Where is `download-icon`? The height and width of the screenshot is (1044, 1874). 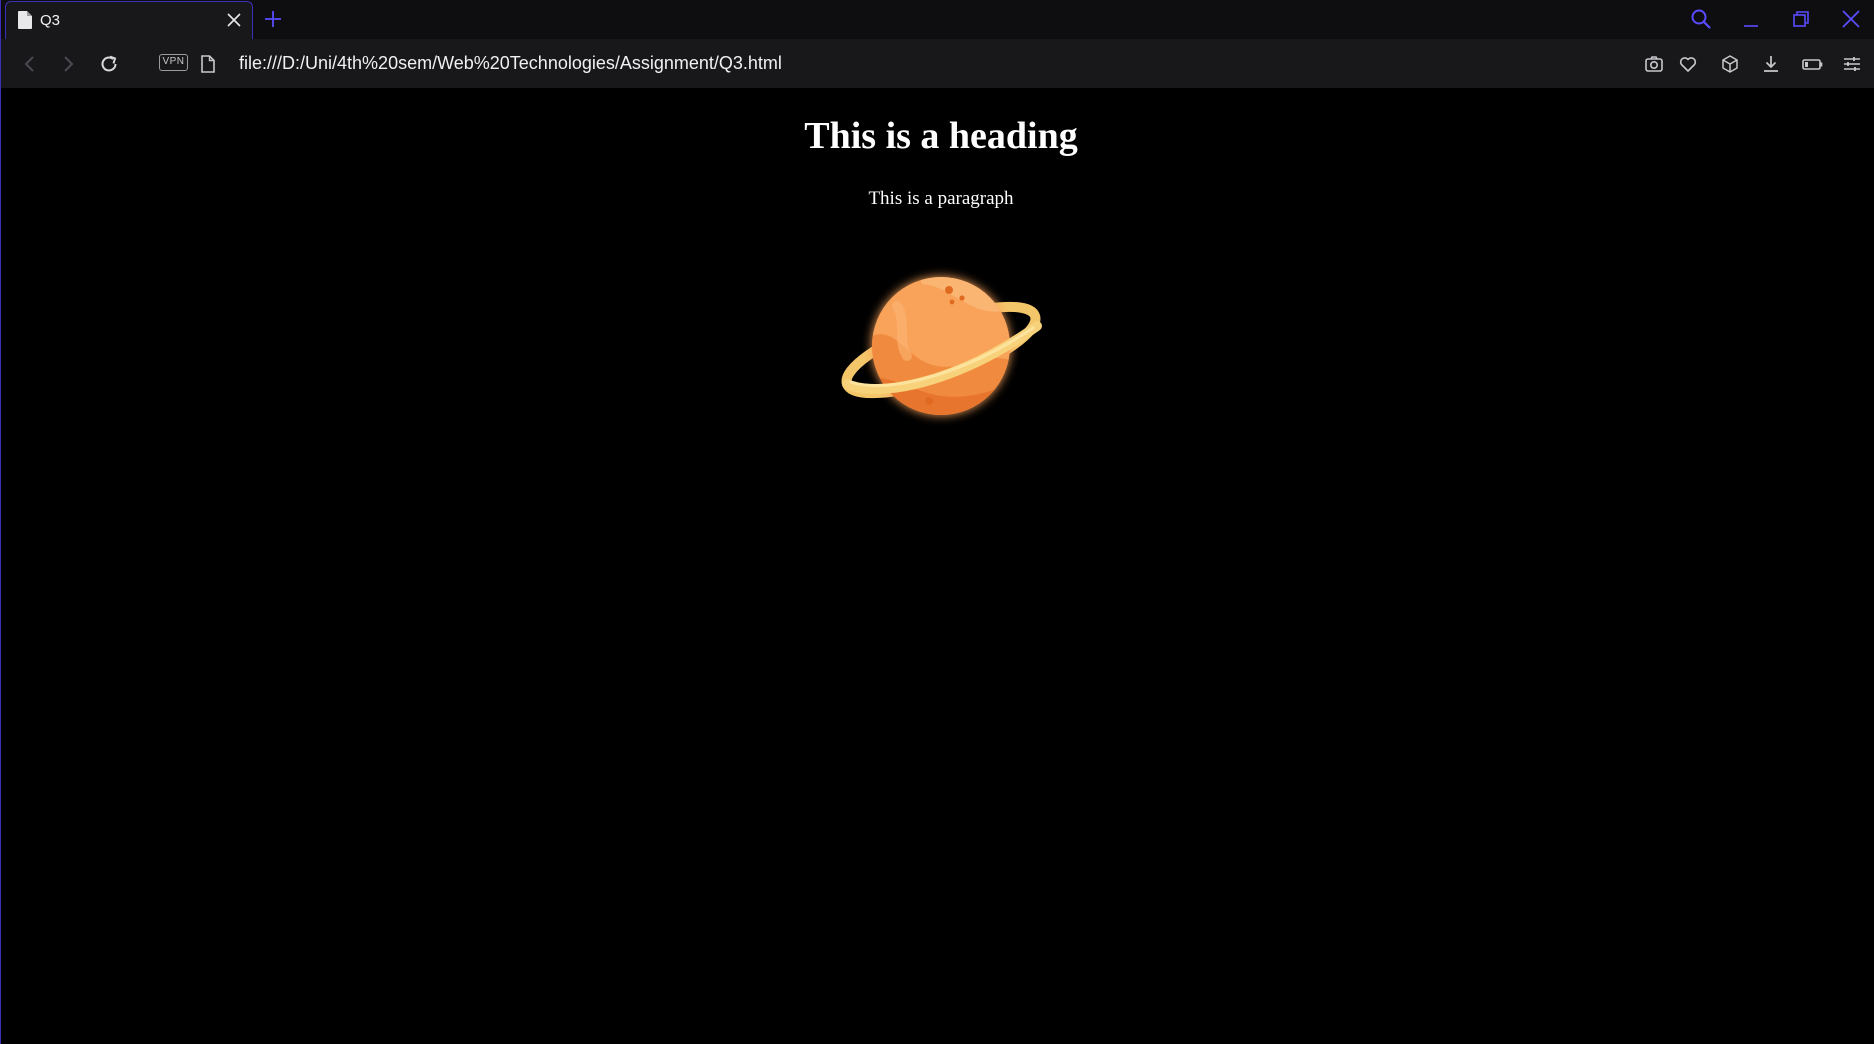 download-icon is located at coordinates (1771, 64).